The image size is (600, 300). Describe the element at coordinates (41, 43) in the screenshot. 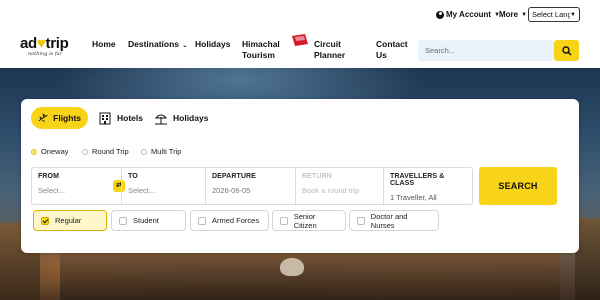

I see `logo-heart-icon: ♥` at that location.